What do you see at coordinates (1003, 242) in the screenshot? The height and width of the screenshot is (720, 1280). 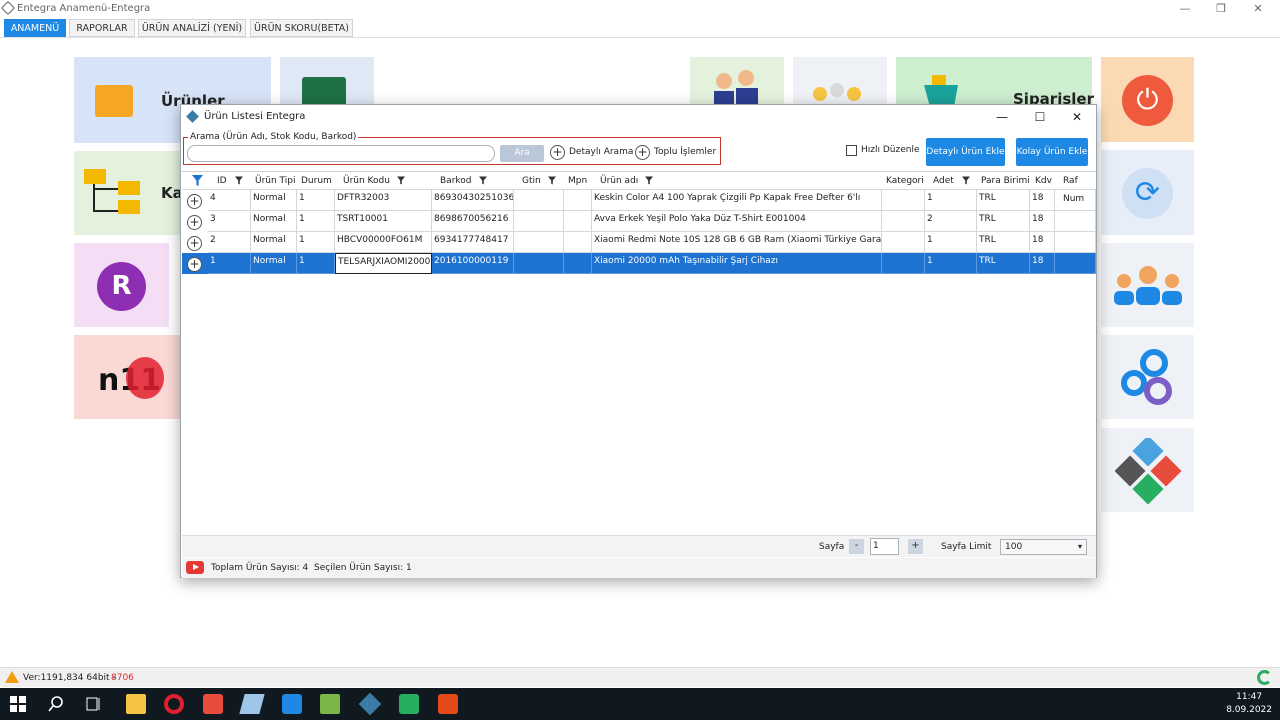 I see `cell-currency: TRL` at bounding box center [1003, 242].